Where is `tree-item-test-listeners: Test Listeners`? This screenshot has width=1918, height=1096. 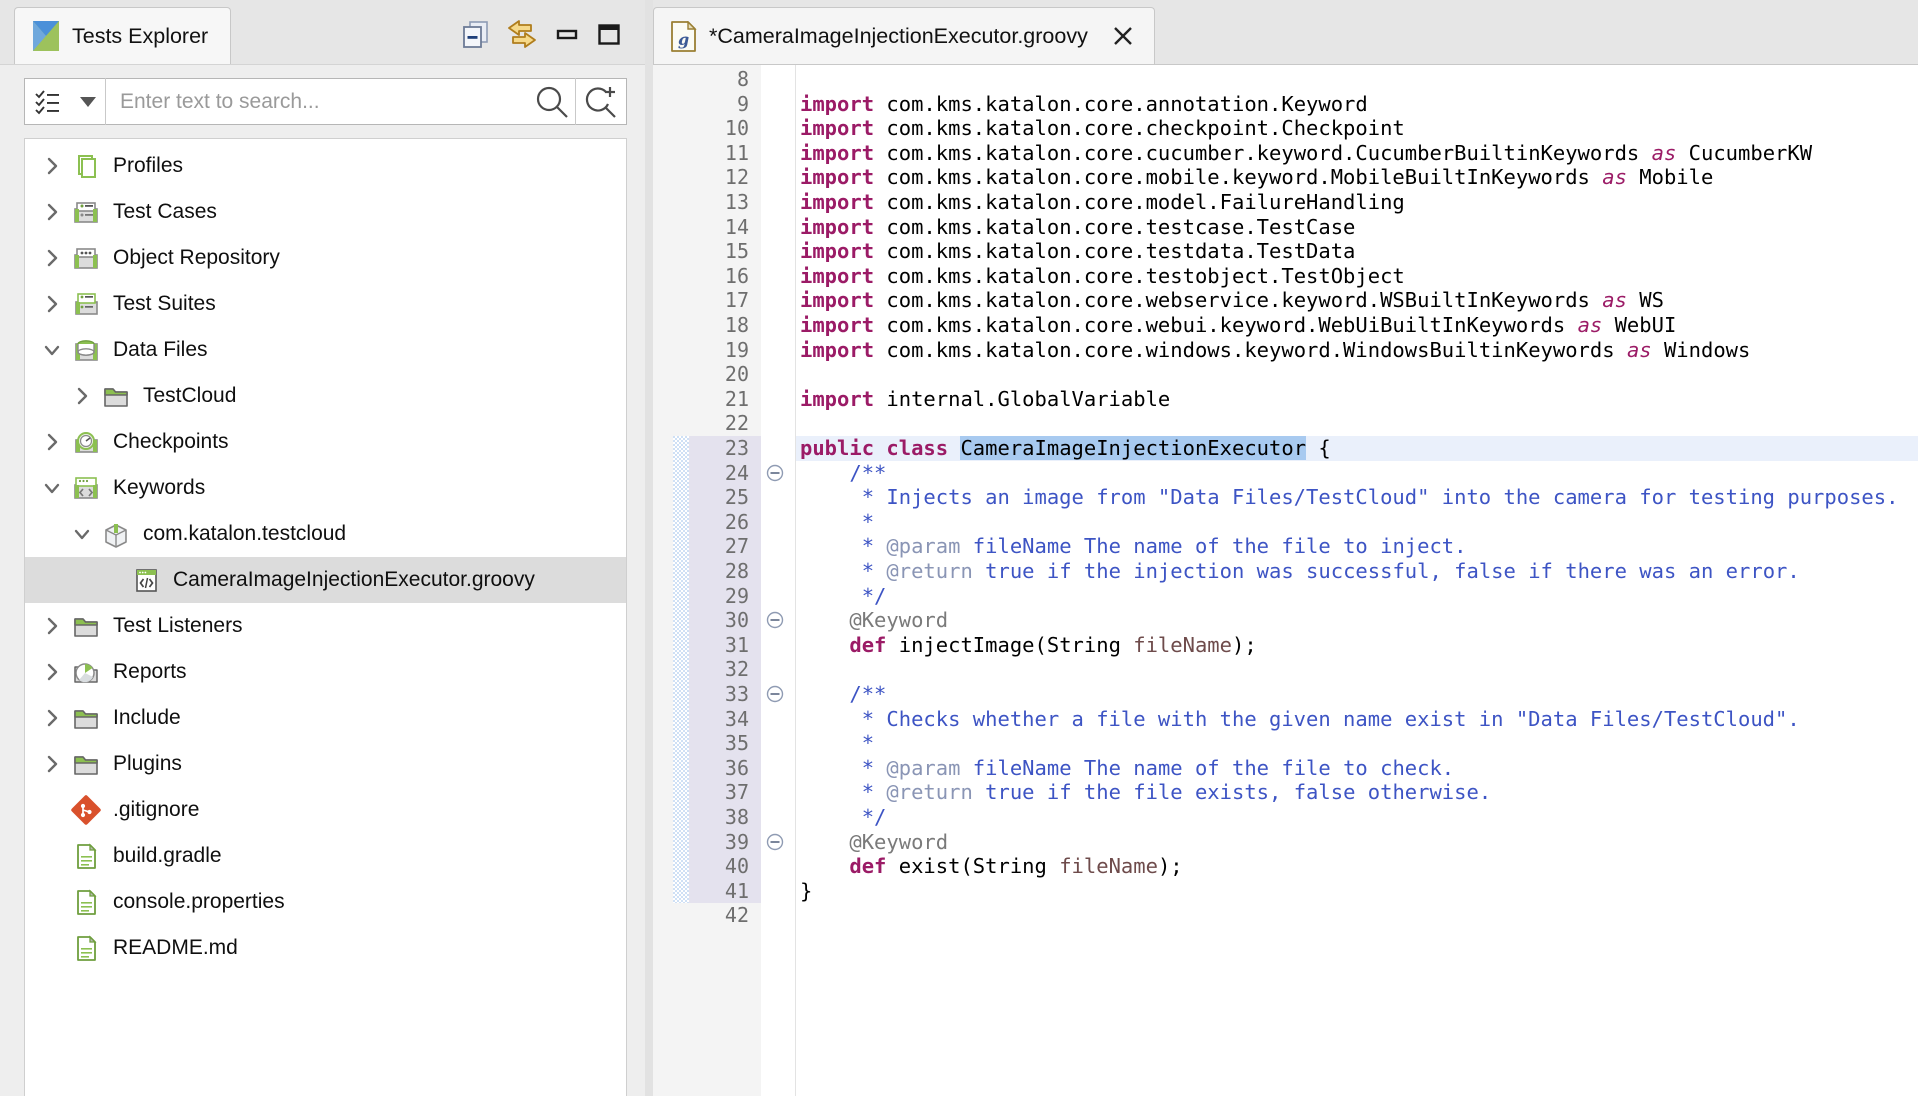 tree-item-test-listeners: Test Listeners is located at coordinates (325, 626).